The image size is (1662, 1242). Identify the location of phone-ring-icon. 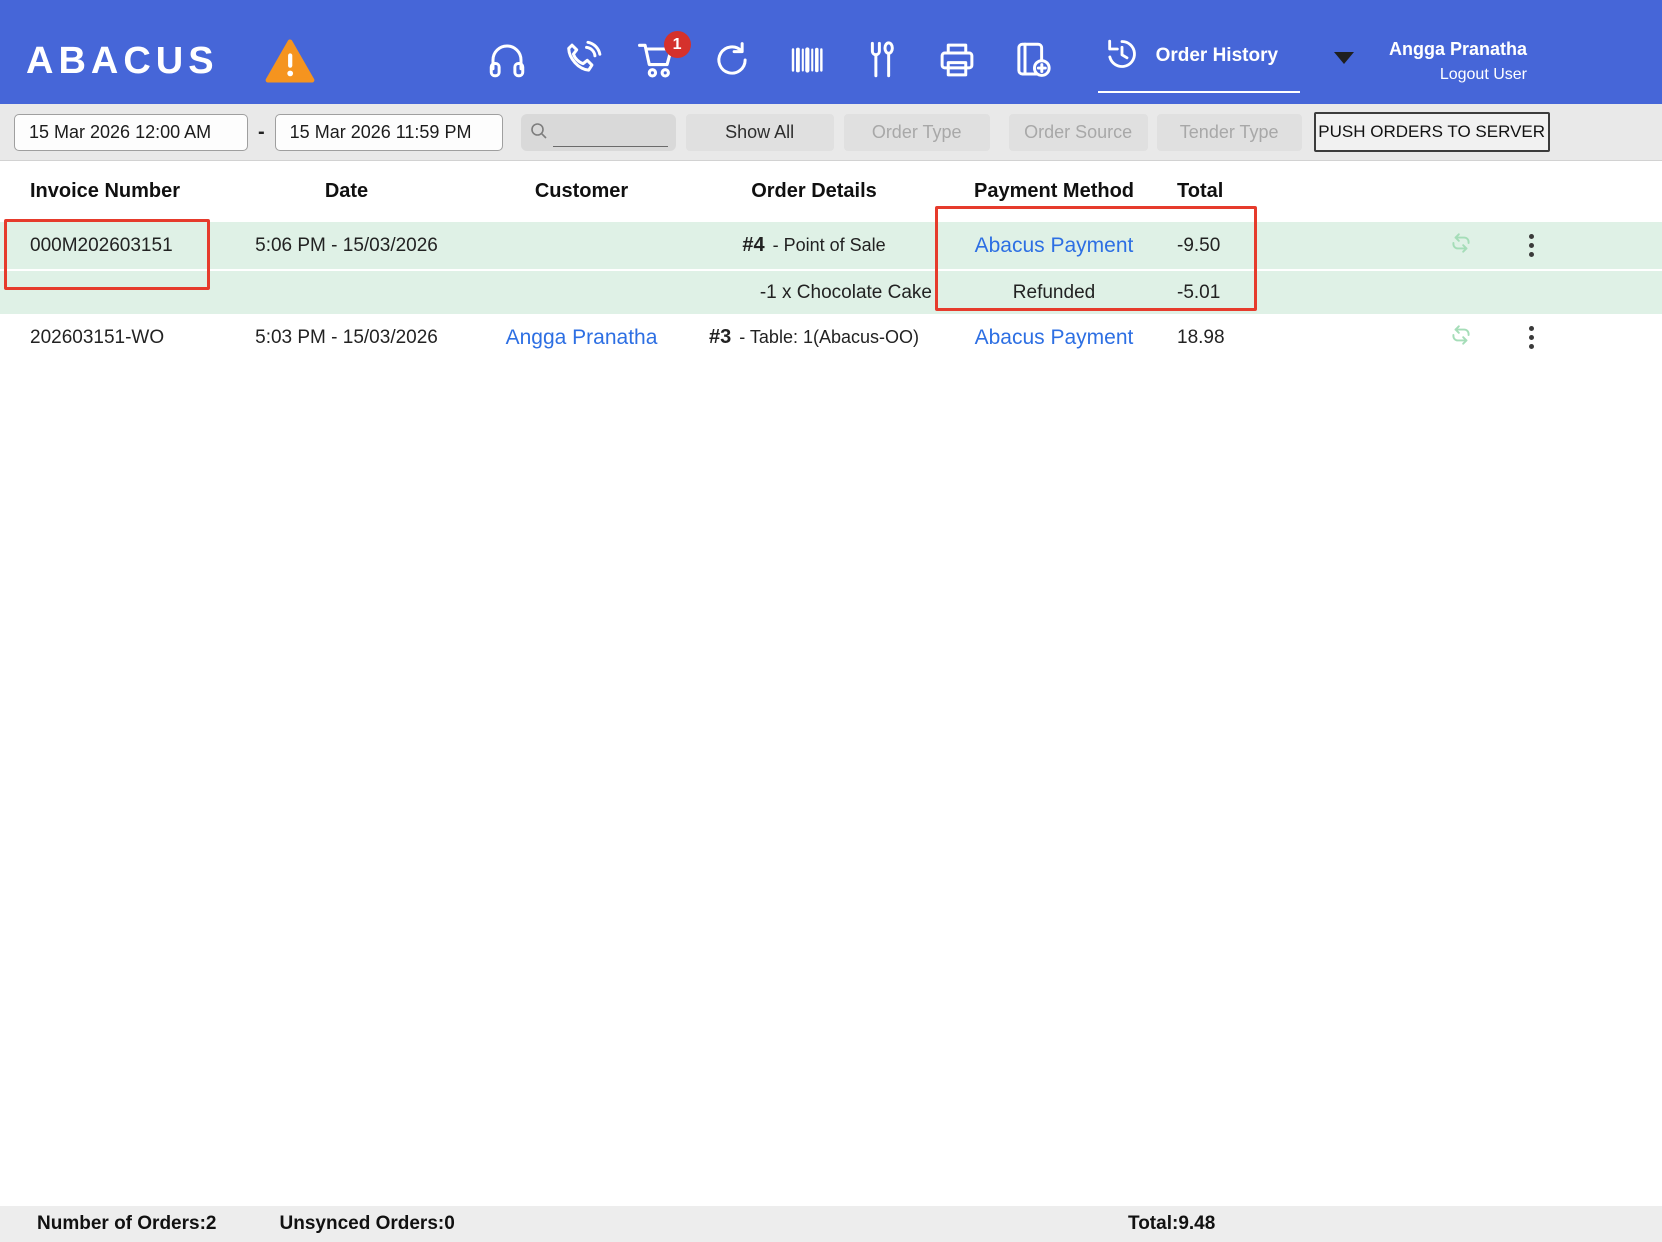
(582, 61).